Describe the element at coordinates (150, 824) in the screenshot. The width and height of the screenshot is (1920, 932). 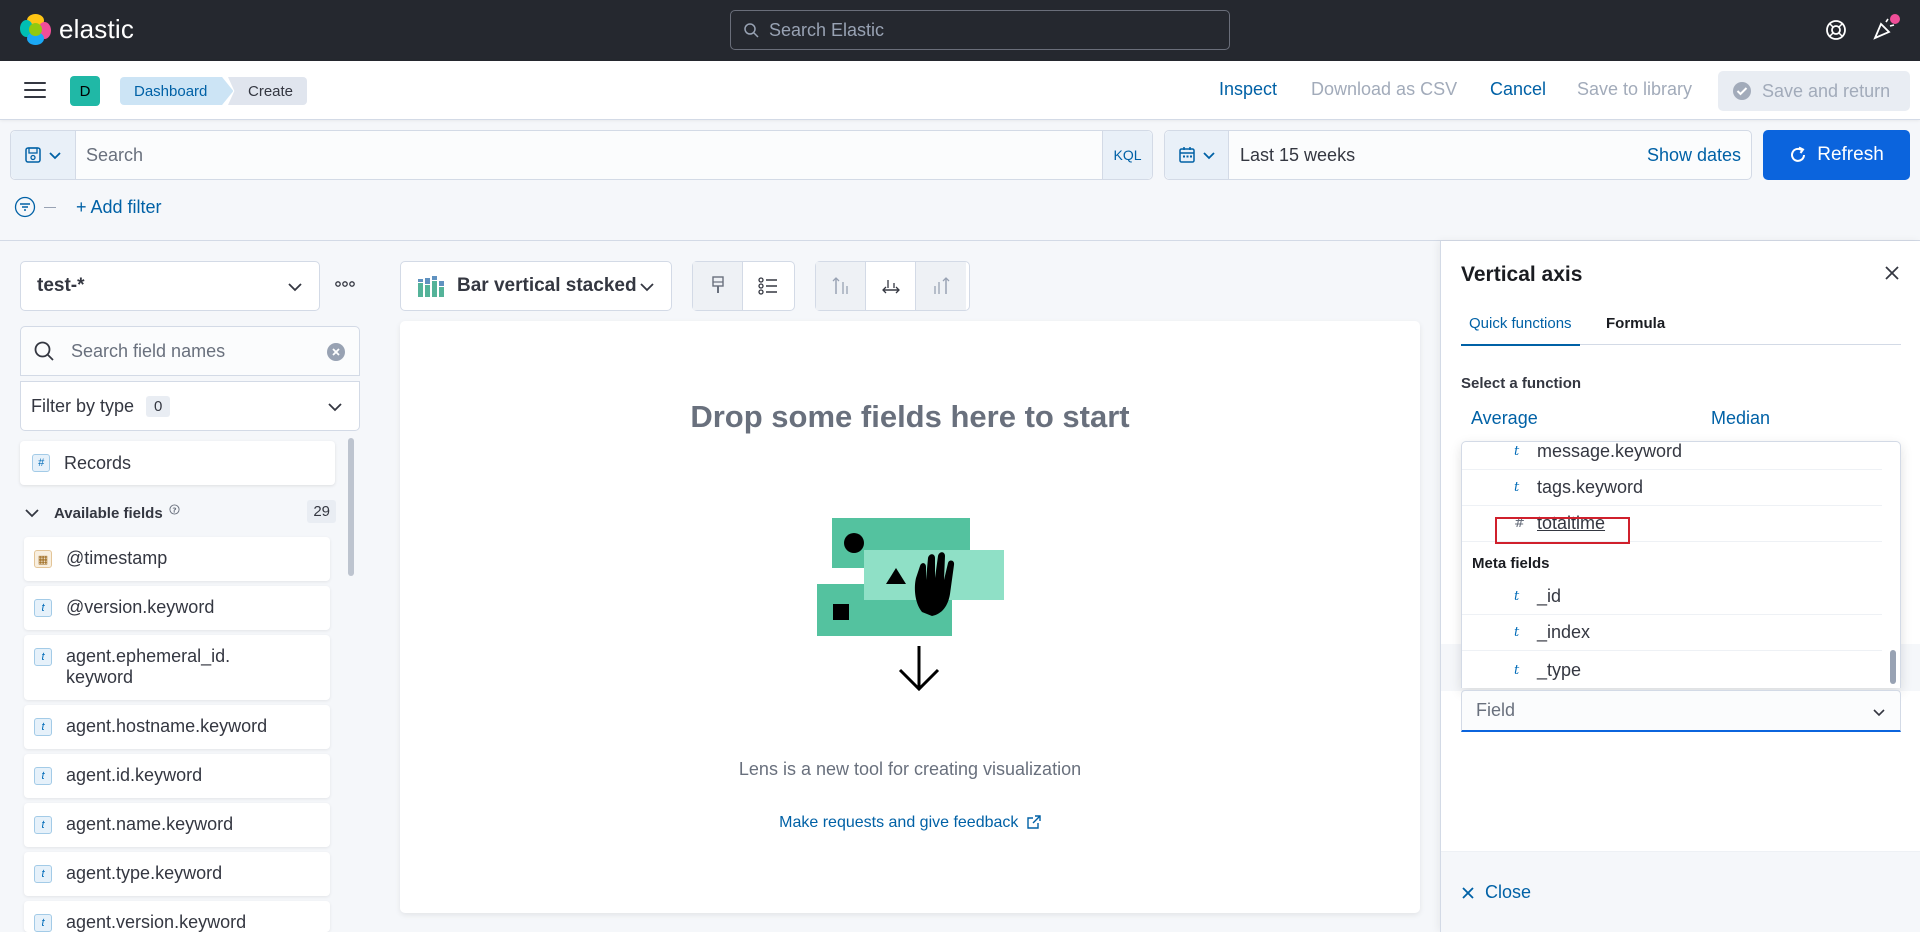
I see `field-name: agent.name.keyword` at that location.